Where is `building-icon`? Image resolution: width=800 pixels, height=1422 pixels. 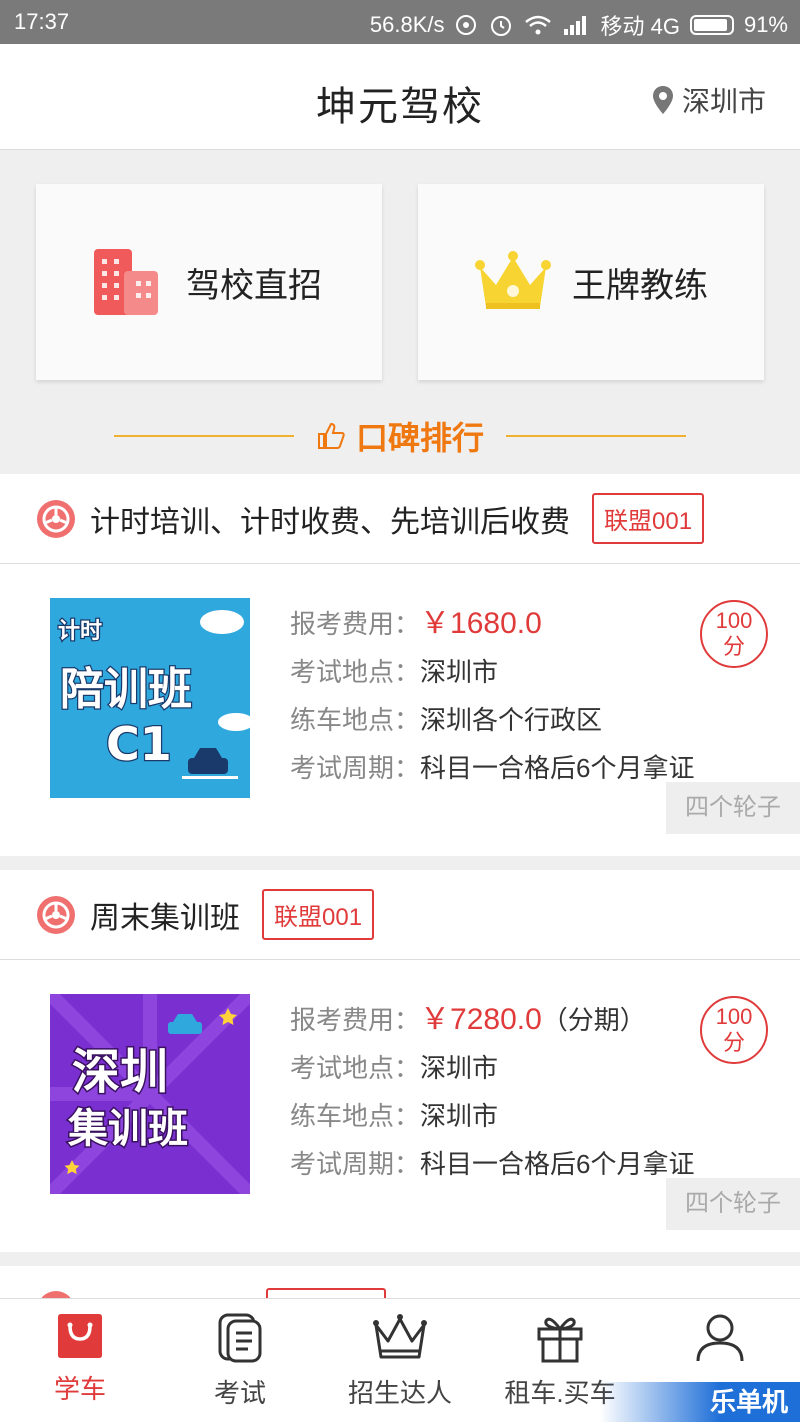 building-icon is located at coordinates (126, 282).